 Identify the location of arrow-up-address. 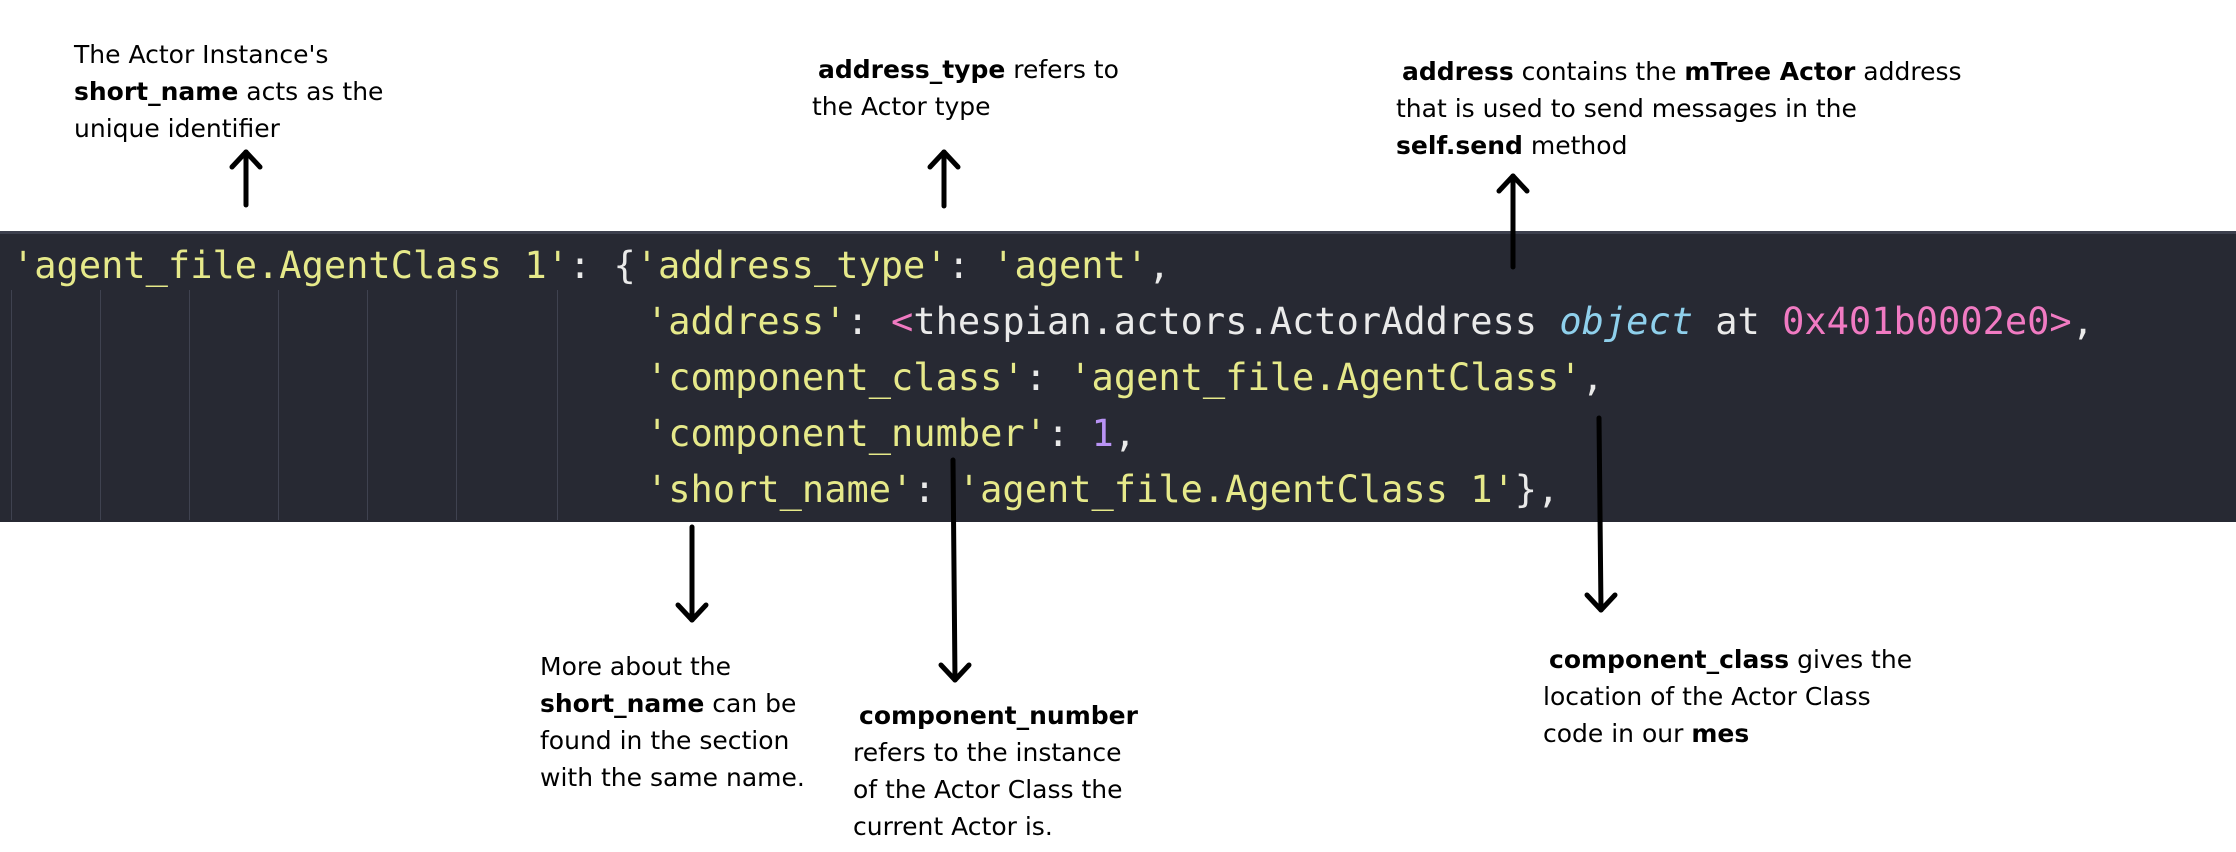
(1513, 221).